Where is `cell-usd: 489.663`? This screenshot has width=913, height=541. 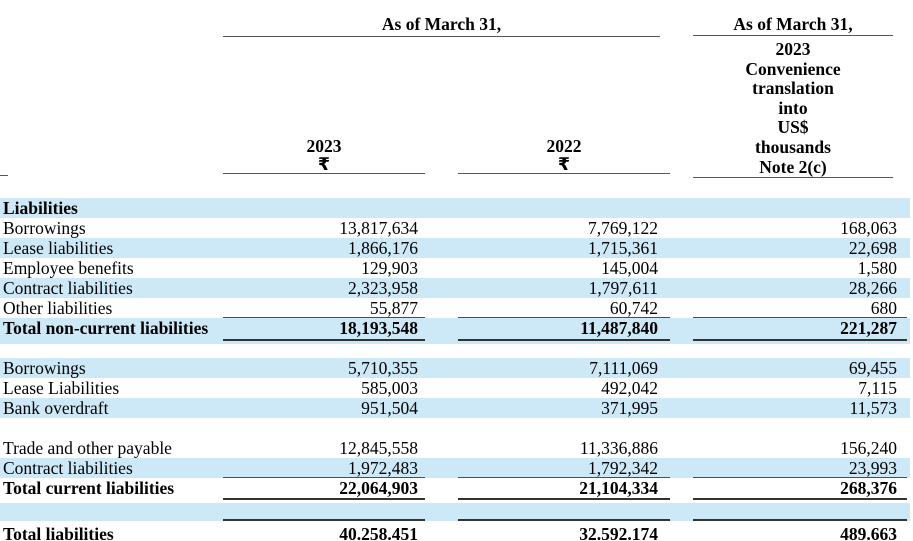 cell-usd: 489.663 is located at coordinates (868, 532).